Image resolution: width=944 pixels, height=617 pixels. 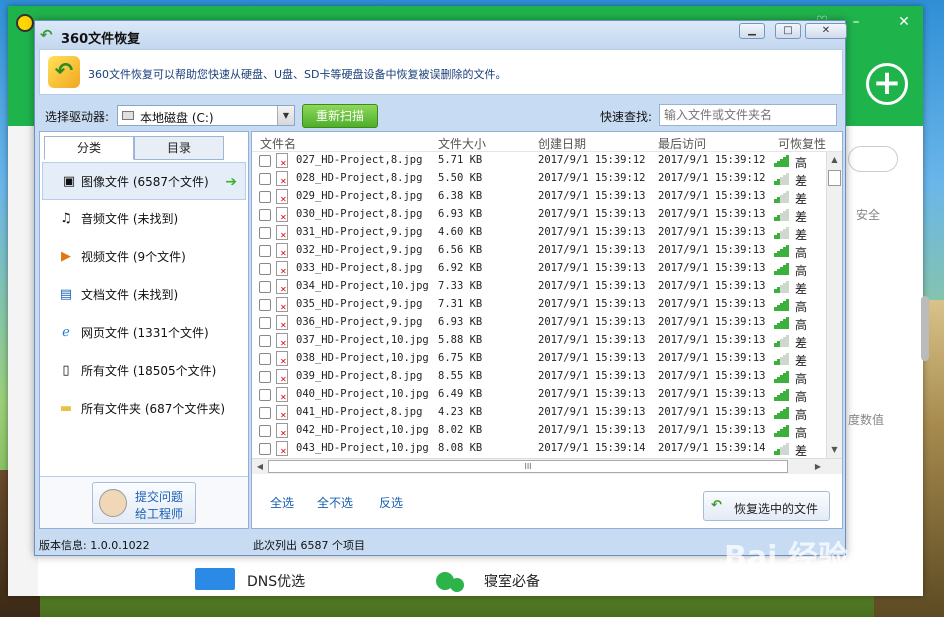 I want to click on file-name: 042_HD-Project,10.jpg, so click(x=362, y=430).